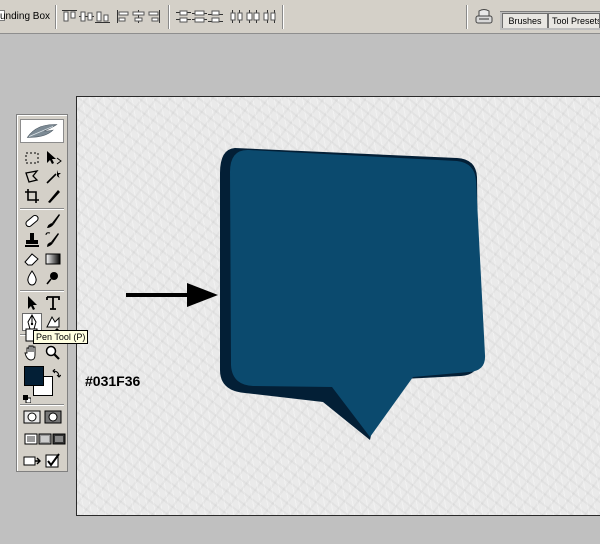  What do you see at coordinates (32, 177) in the screenshot?
I see `lasso-tool-icon` at bounding box center [32, 177].